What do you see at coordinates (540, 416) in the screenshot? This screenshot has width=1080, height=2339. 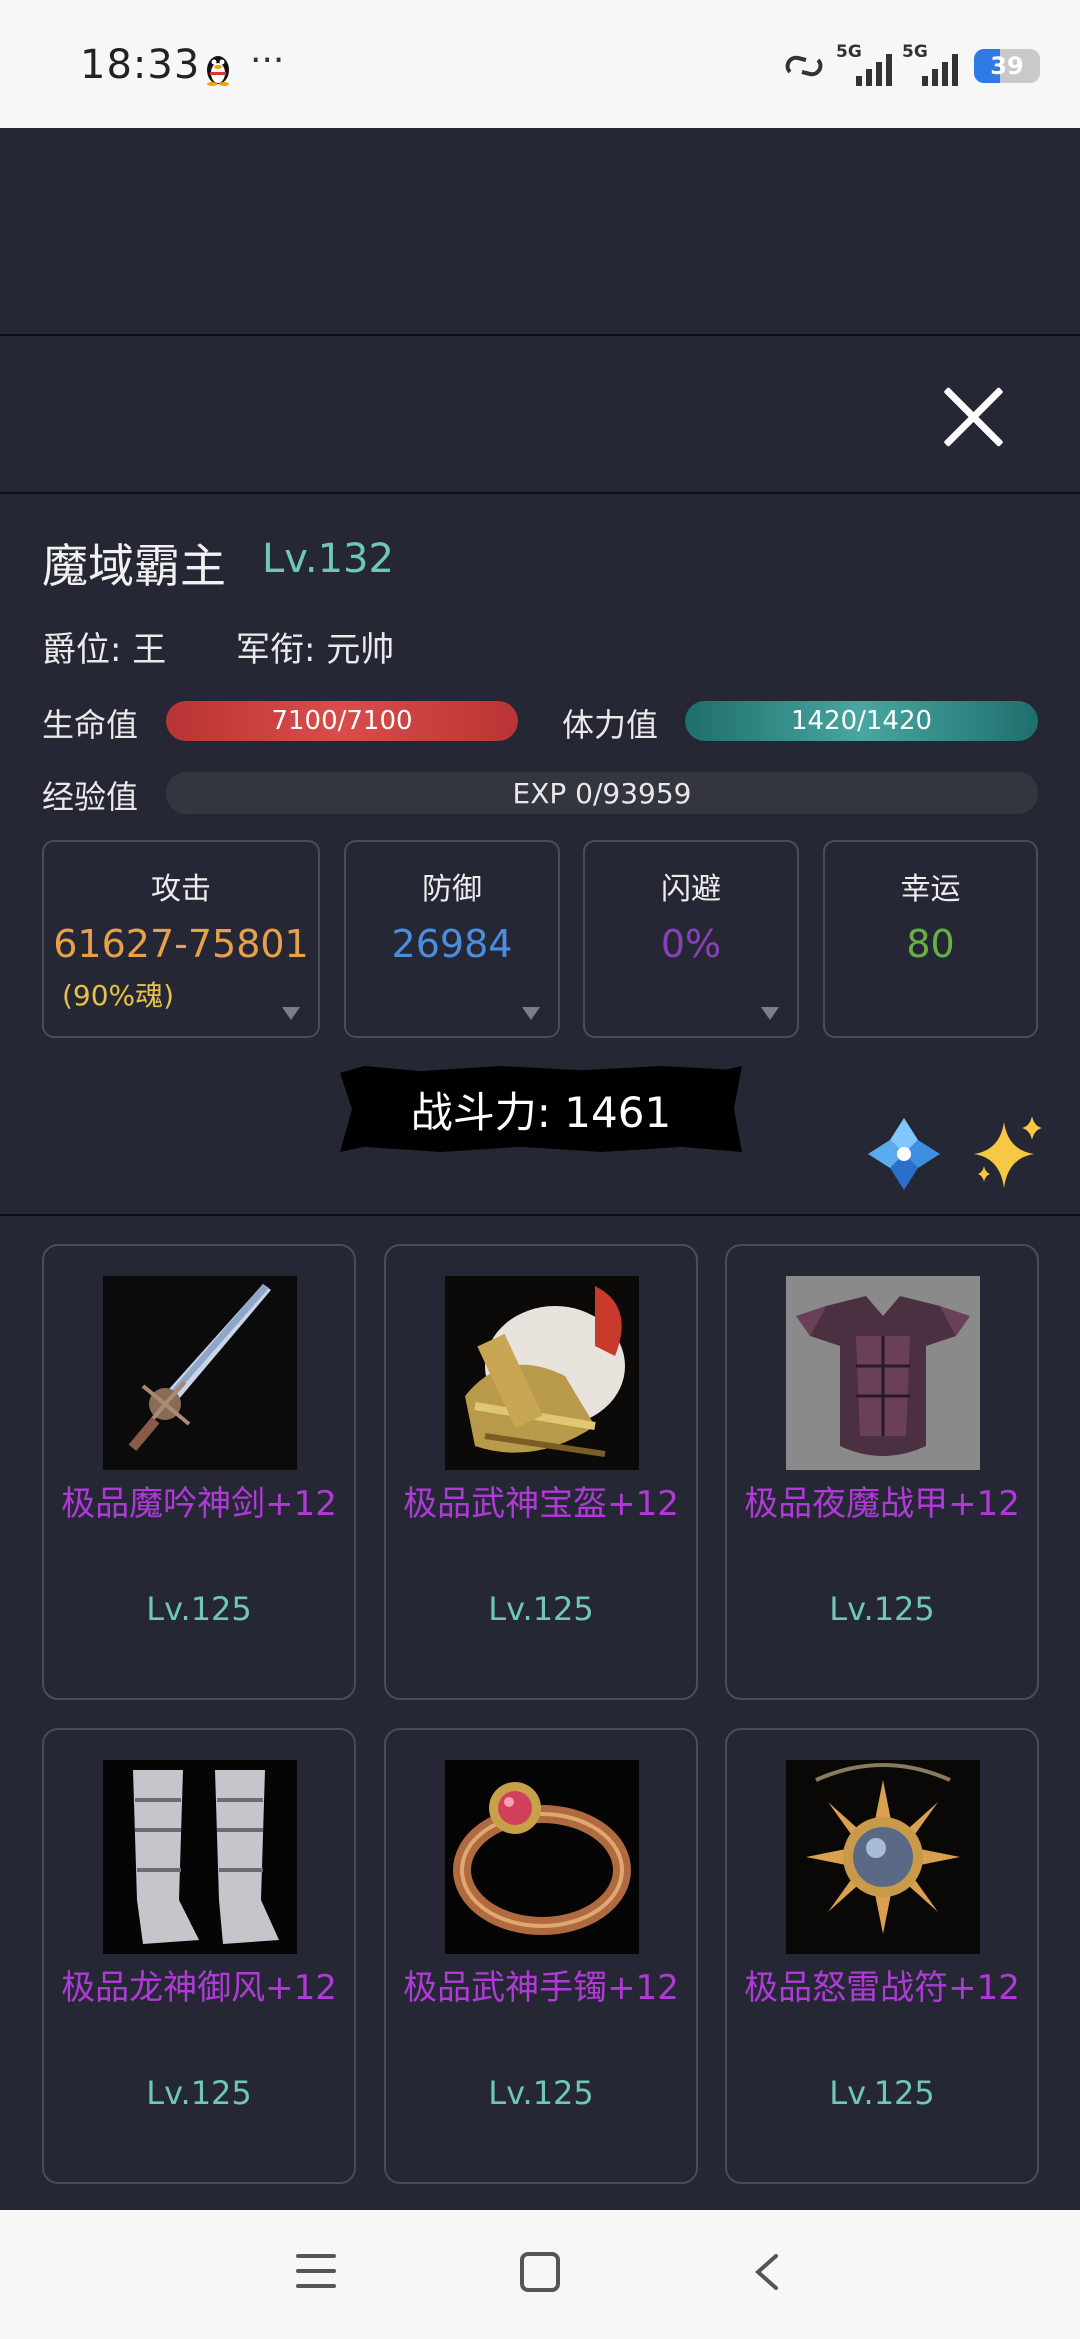 I see `header-bar` at bounding box center [540, 416].